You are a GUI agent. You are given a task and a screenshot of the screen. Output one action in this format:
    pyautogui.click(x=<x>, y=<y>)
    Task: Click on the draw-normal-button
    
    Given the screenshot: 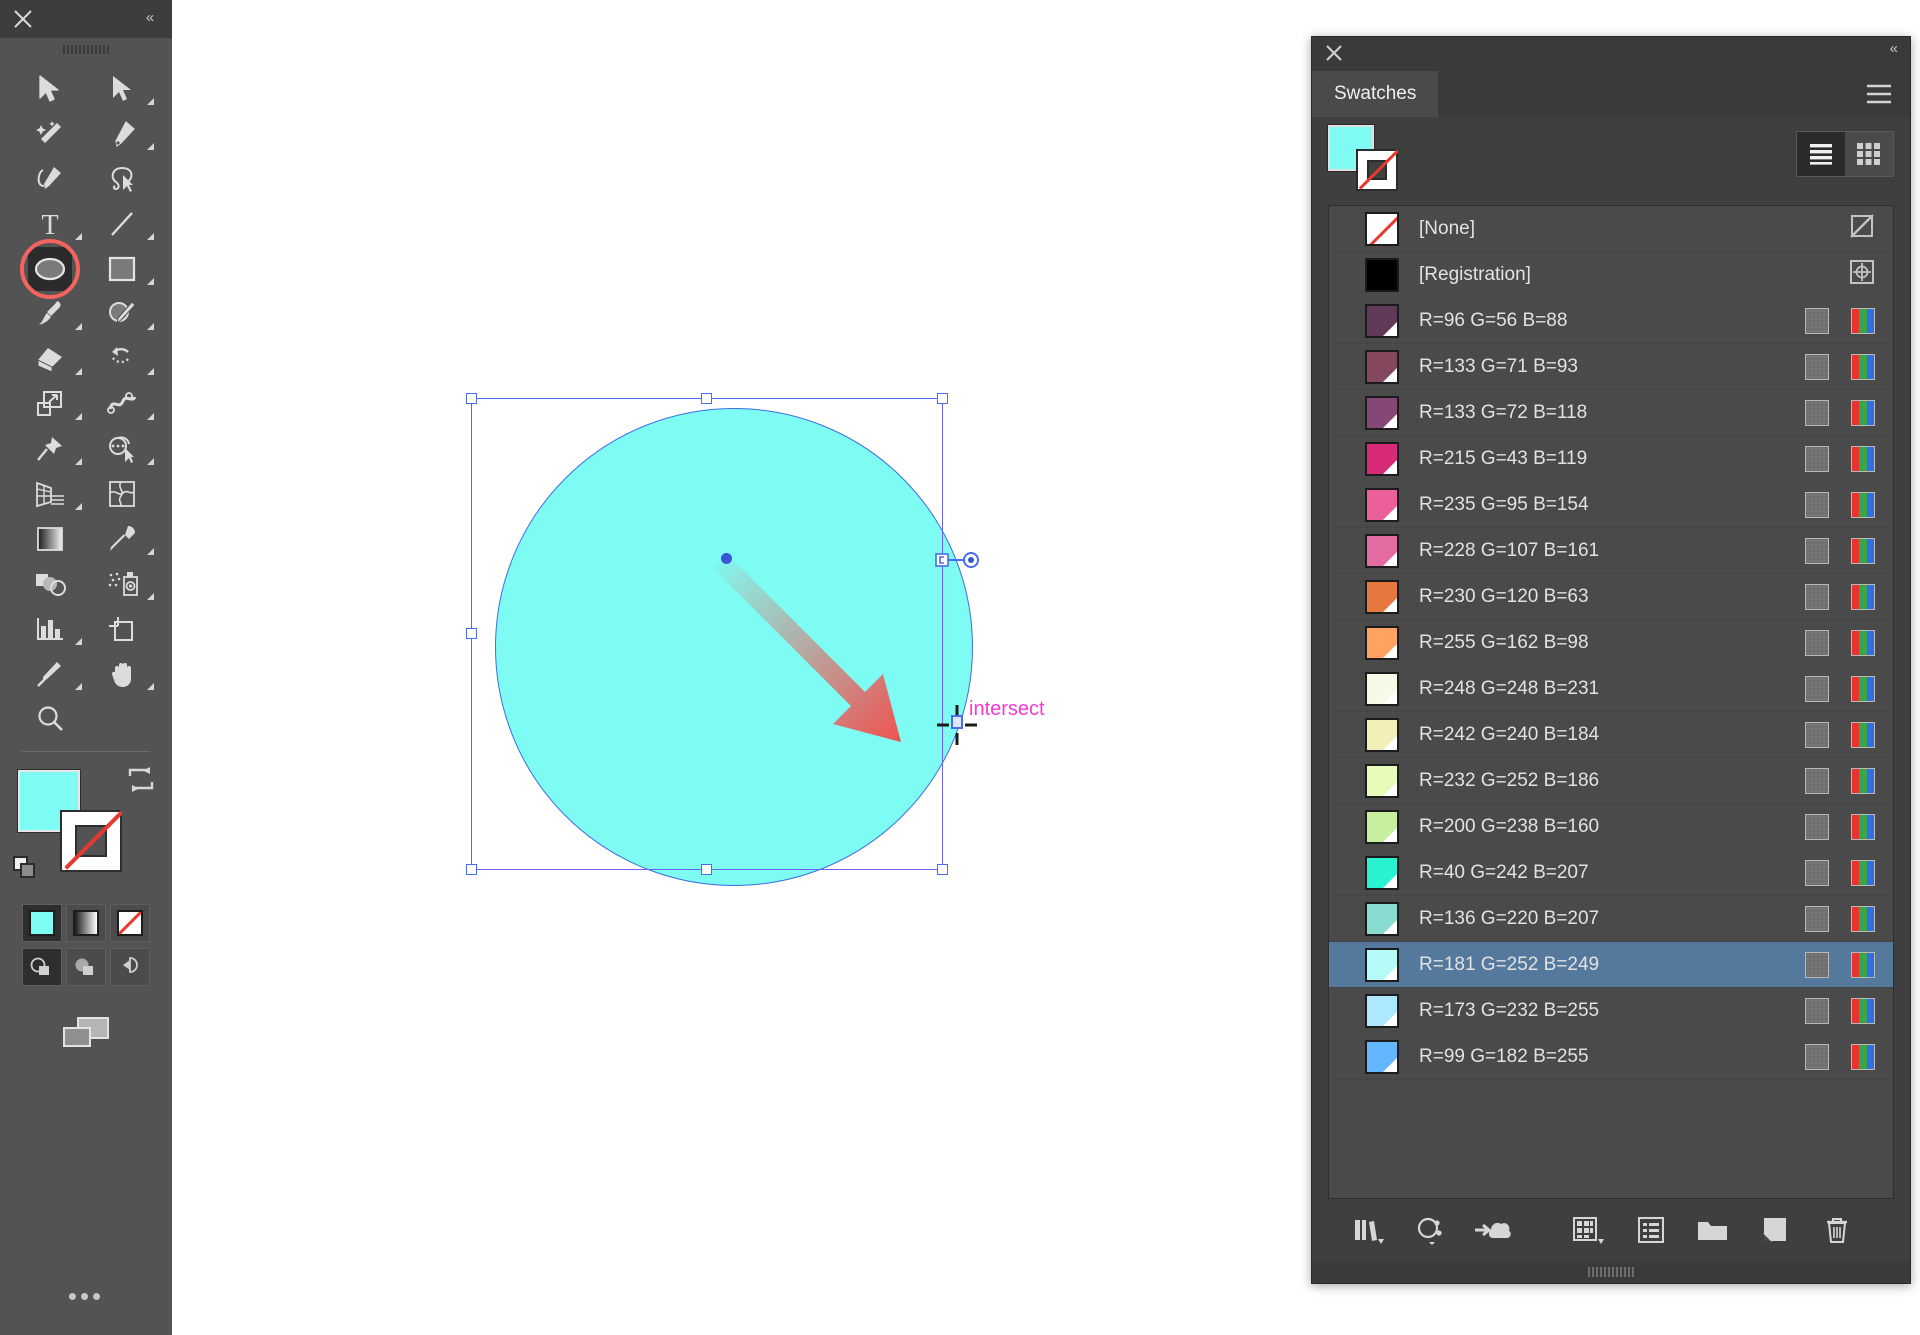 What is the action you would take?
    pyautogui.click(x=42, y=967)
    